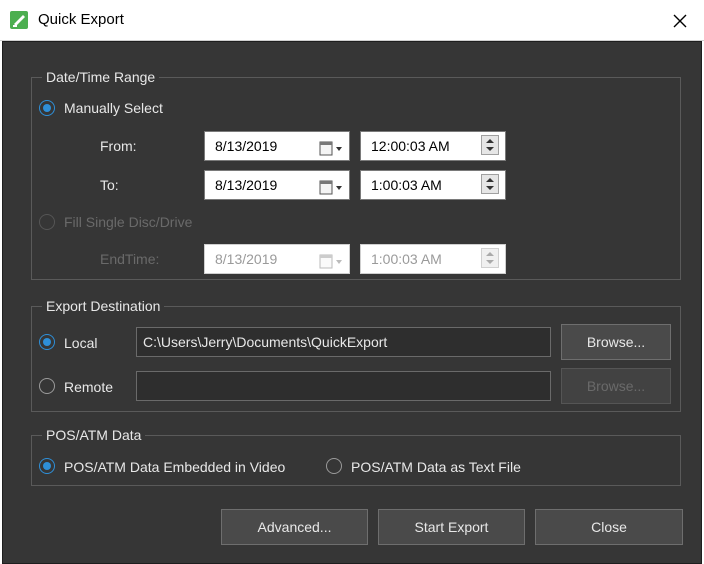 The width and height of the screenshot is (704, 564). Describe the element at coordinates (94, 435) in the screenshot. I see `pos-atm-title: POS/ATM Data` at that location.